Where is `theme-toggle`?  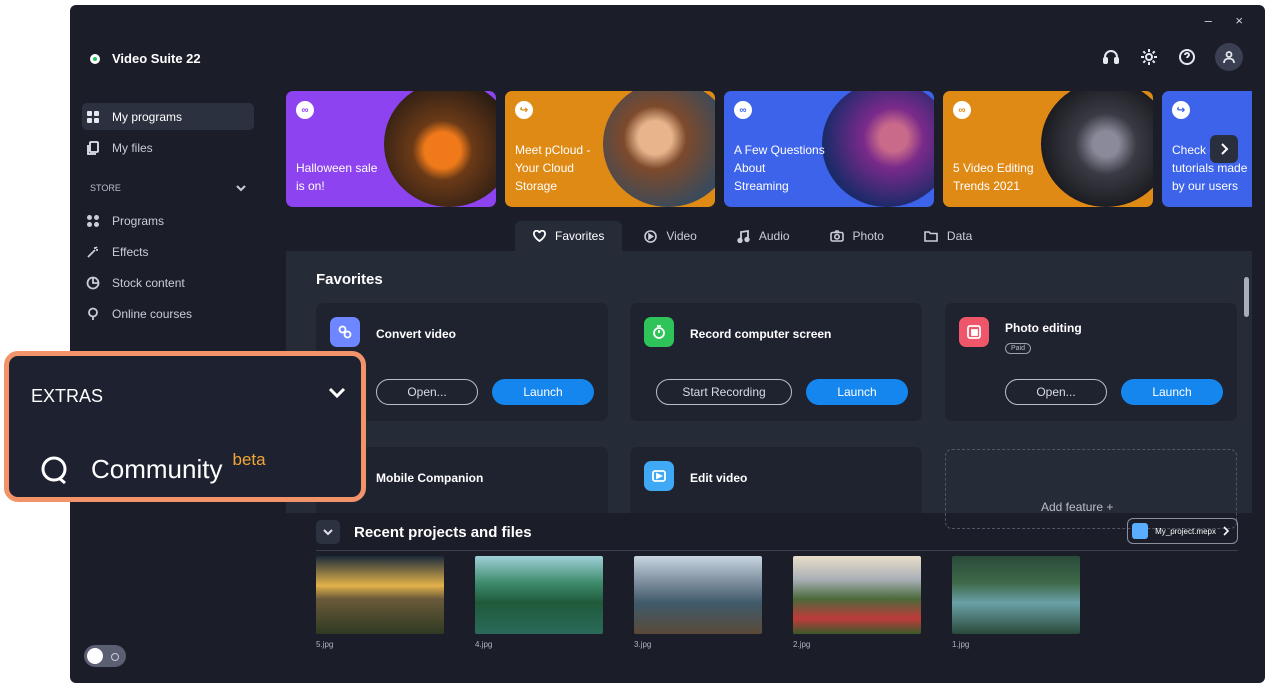 theme-toggle is located at coordinates (105, 656).